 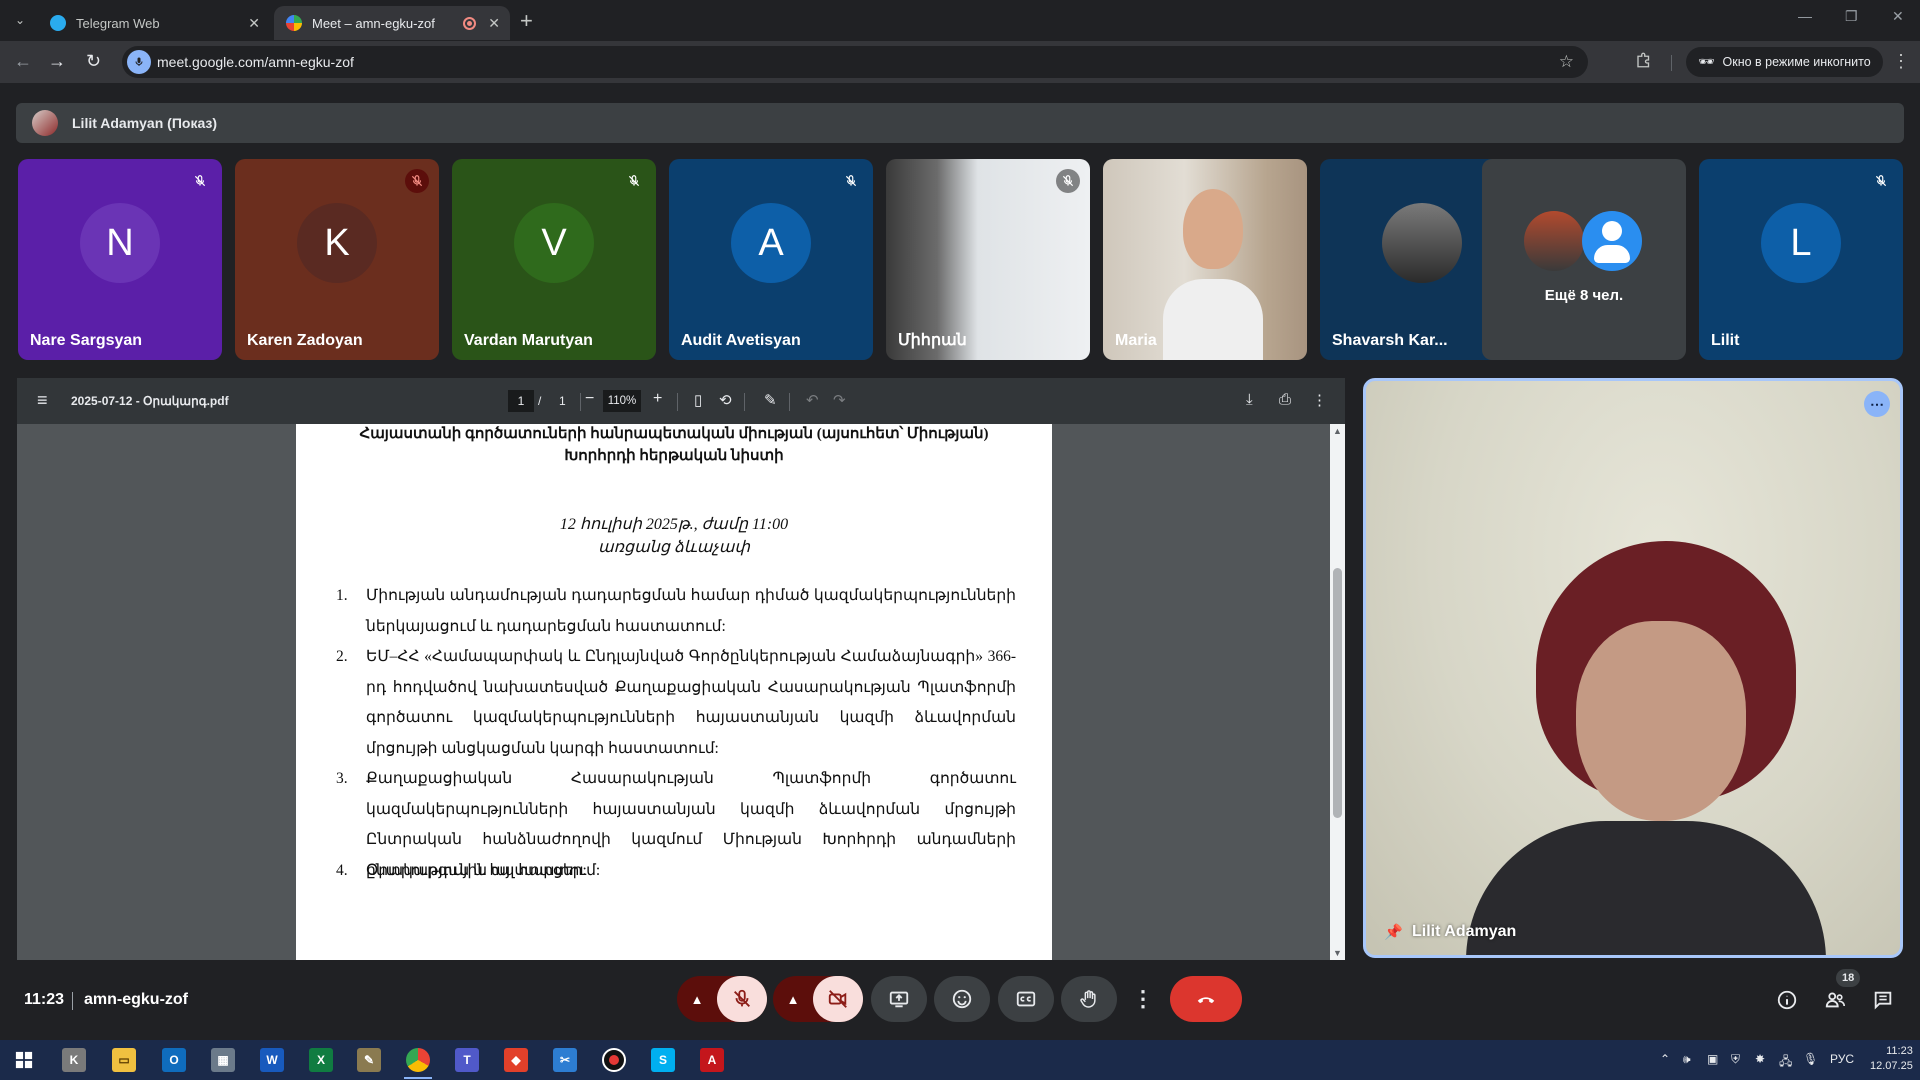 I want to click on microphone-control: ▲, so click(x=722, y=999).